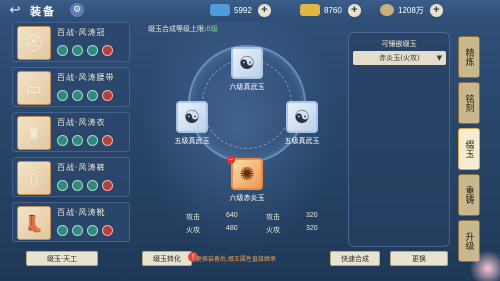 The height and width of the screenshot is (281, 500). I want to click on equipment-item-armor: ♜ 百战·风涛衣, so click(71, 132).